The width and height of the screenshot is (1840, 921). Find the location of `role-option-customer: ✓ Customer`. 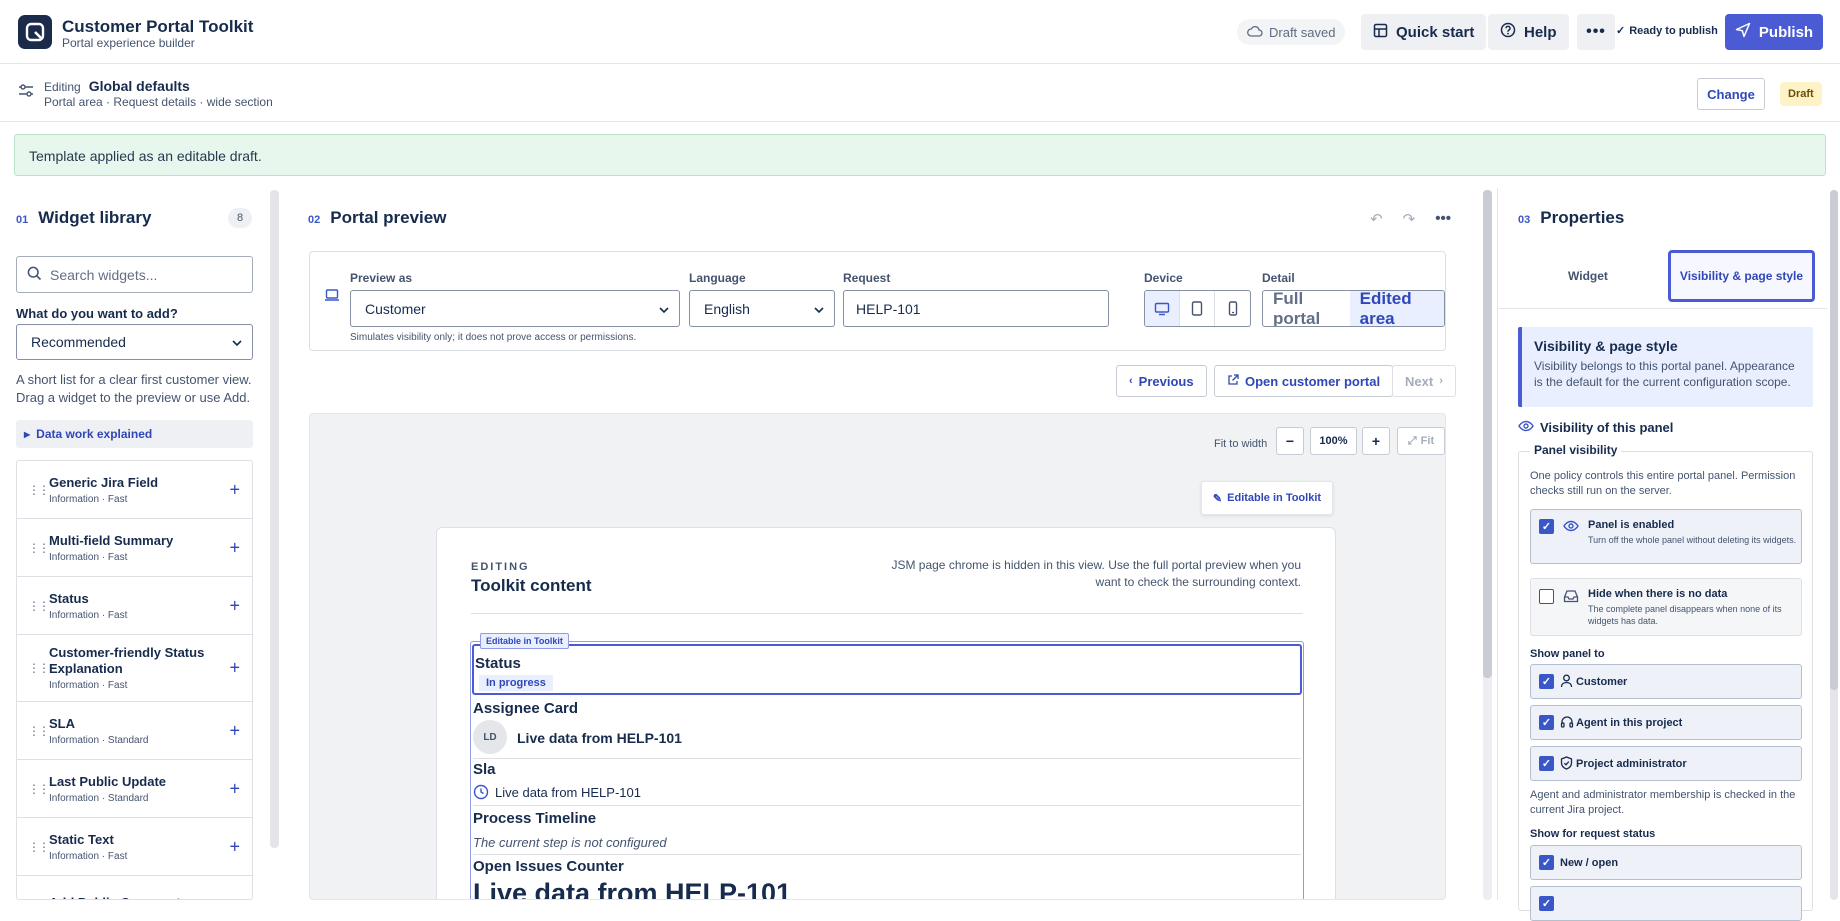

role-option-customer: ✓ Customer is located at coordinates (1666, 681).